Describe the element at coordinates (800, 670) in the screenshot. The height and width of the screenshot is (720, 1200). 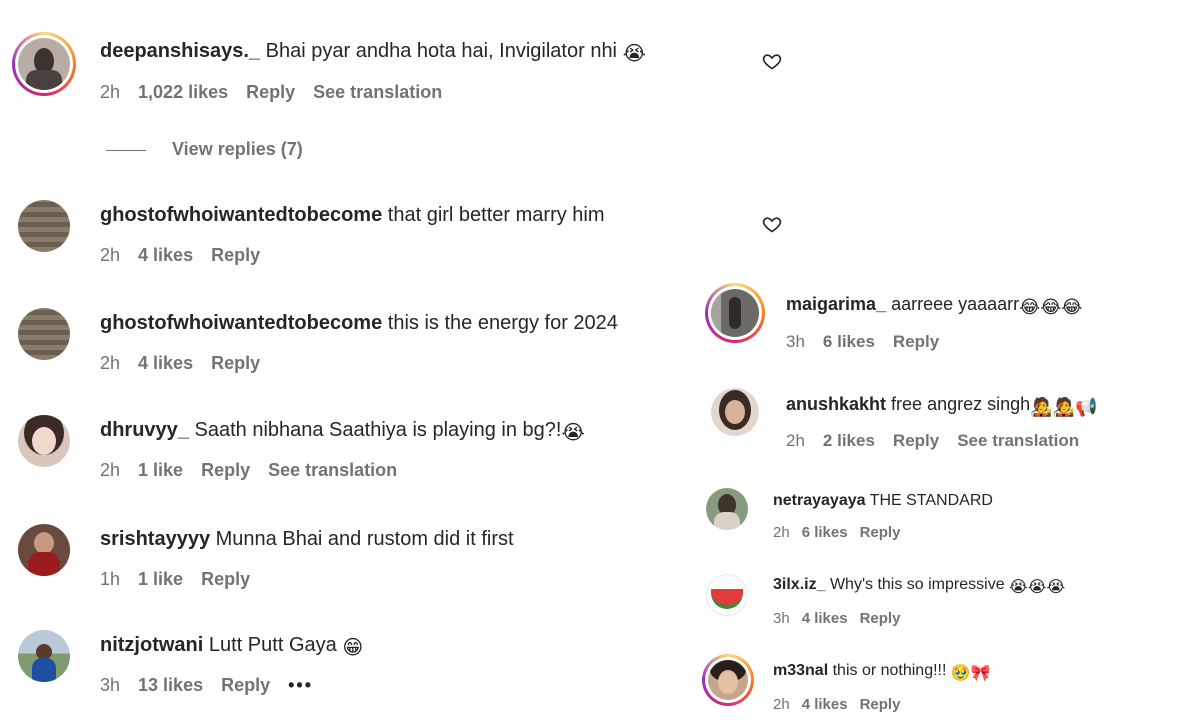
I see `comment-username: m33nal` at that location.